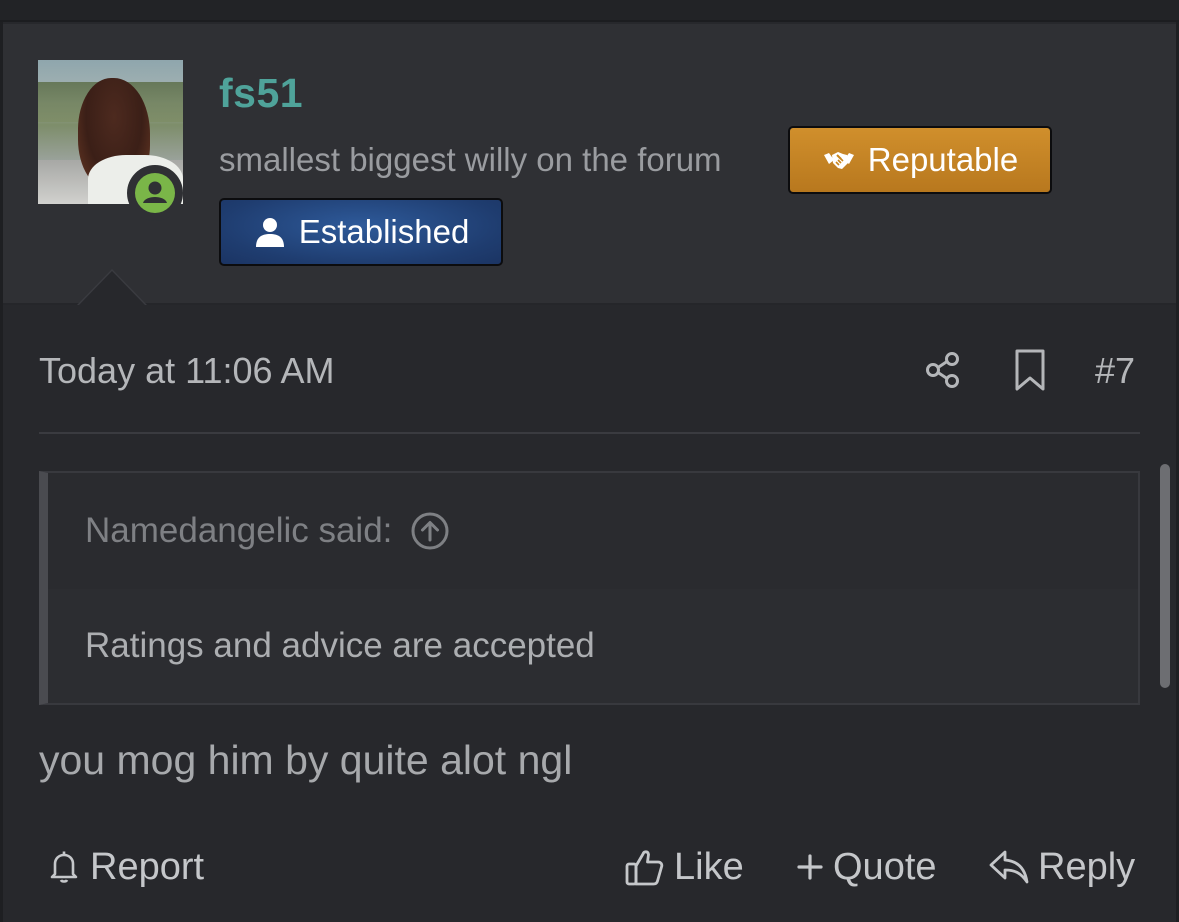  What do you see at coordinates (1115, 371) in the screenshot?
I see `post-number-link: #7` at bounding box center [1115, 371].